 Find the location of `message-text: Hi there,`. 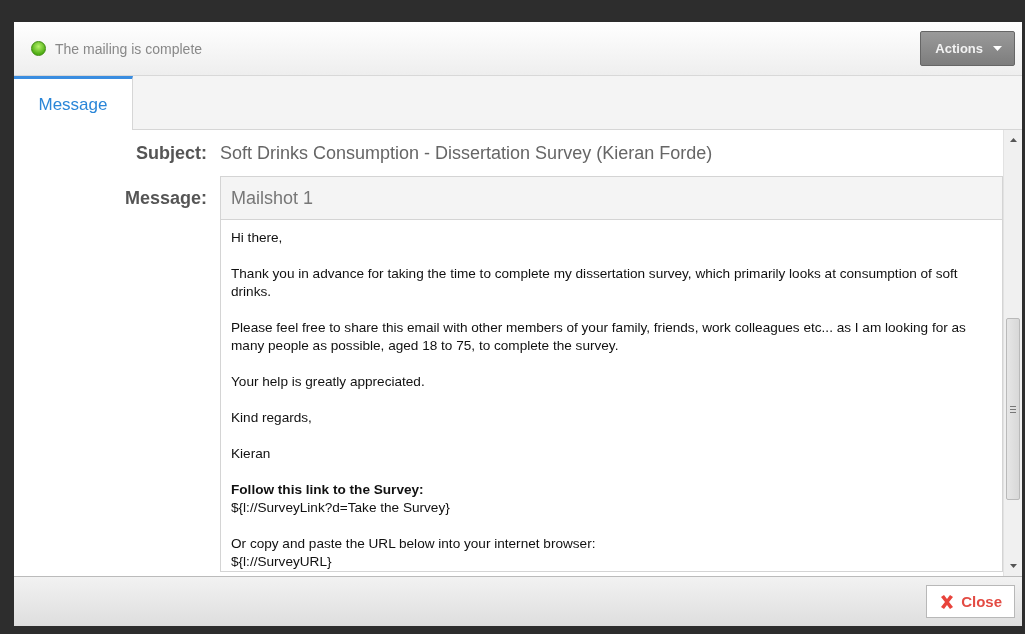

message-text: Hi there, is located at coordinates (257, 238).